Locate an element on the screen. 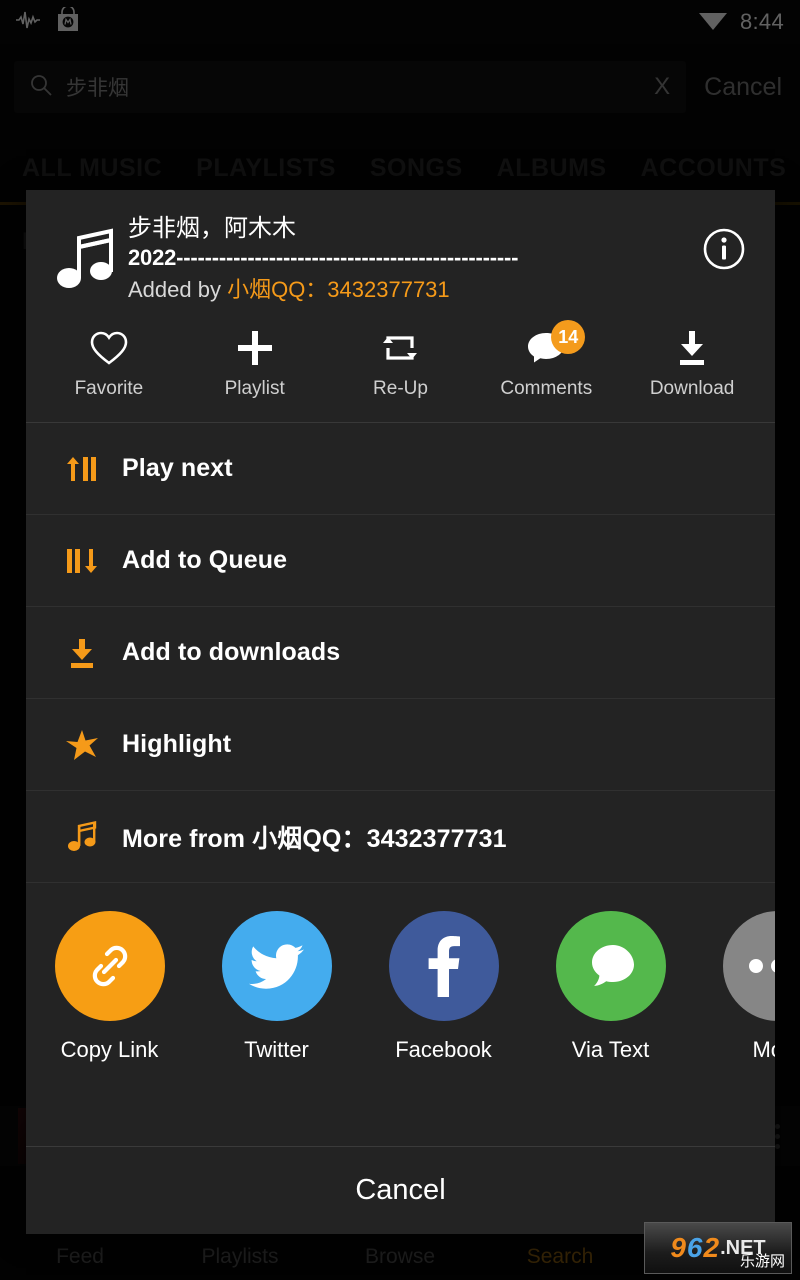 This screenshot has width=800, height=1280. menu-item-add-to-downloads: Add to downloads is located at coordinates (400, 653).